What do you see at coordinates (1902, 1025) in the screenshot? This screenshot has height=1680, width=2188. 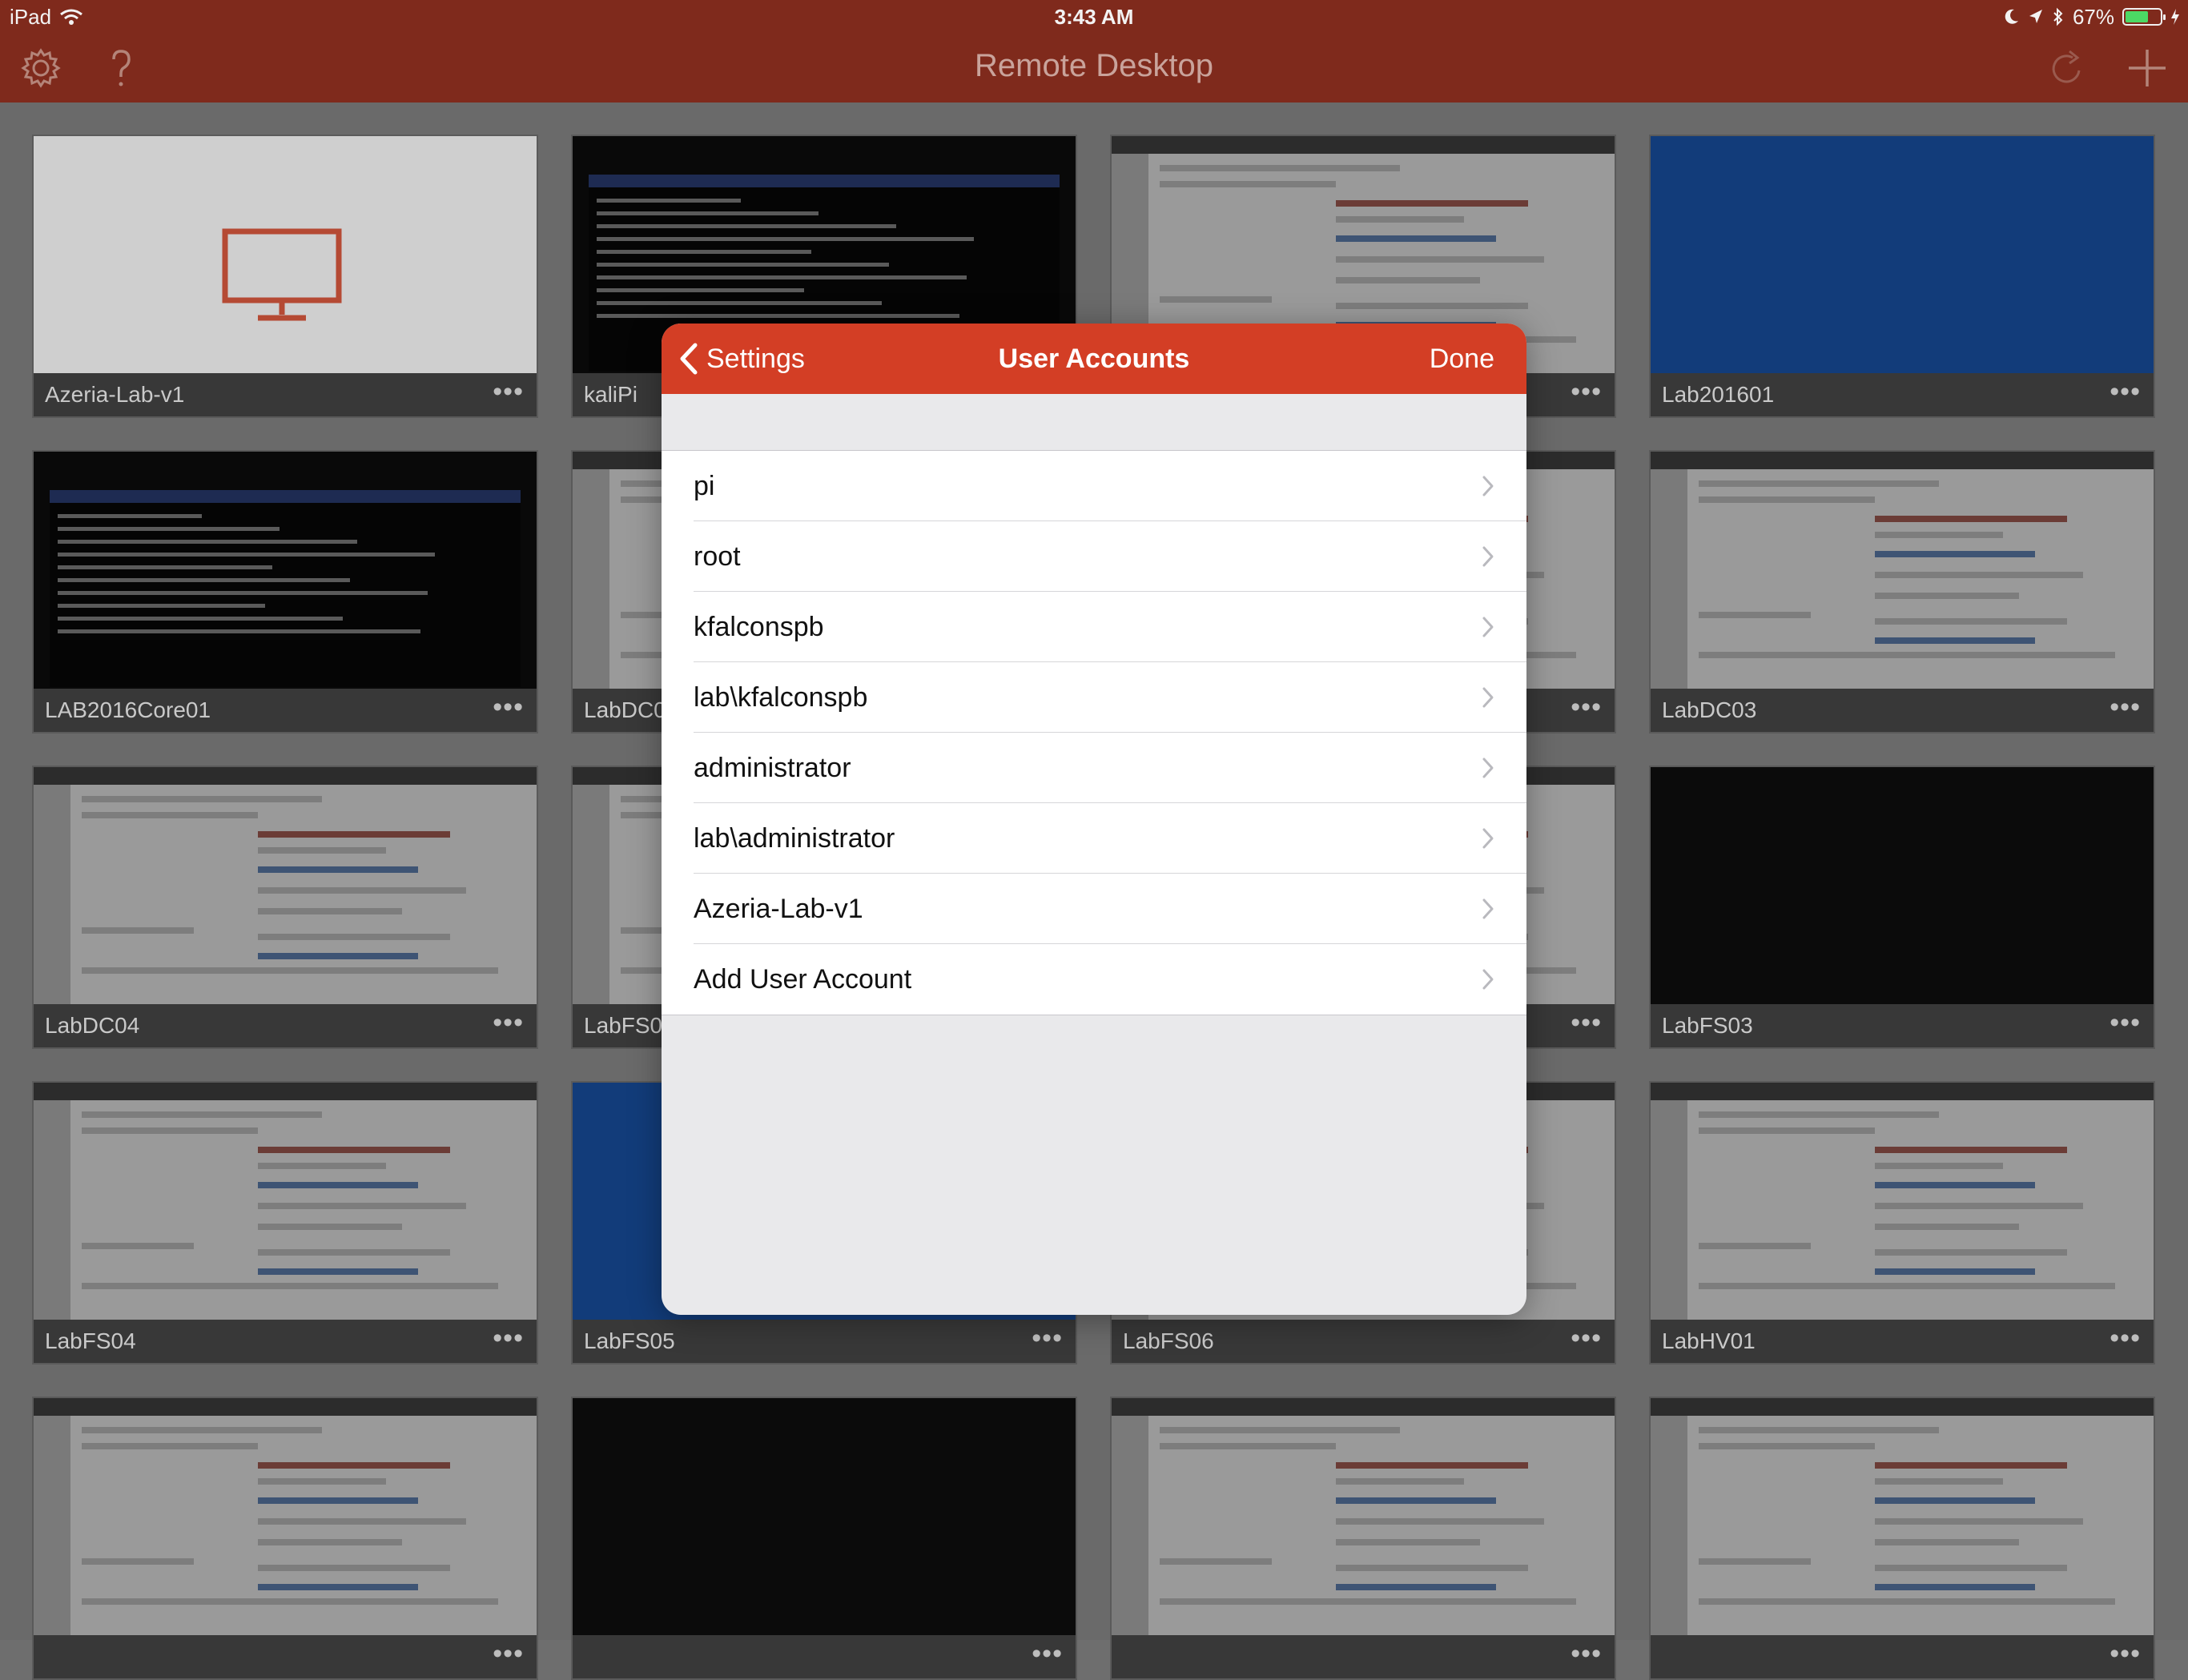 I see `desktop-tile-label: LabFS03` at bounding box center [1902, 1025].